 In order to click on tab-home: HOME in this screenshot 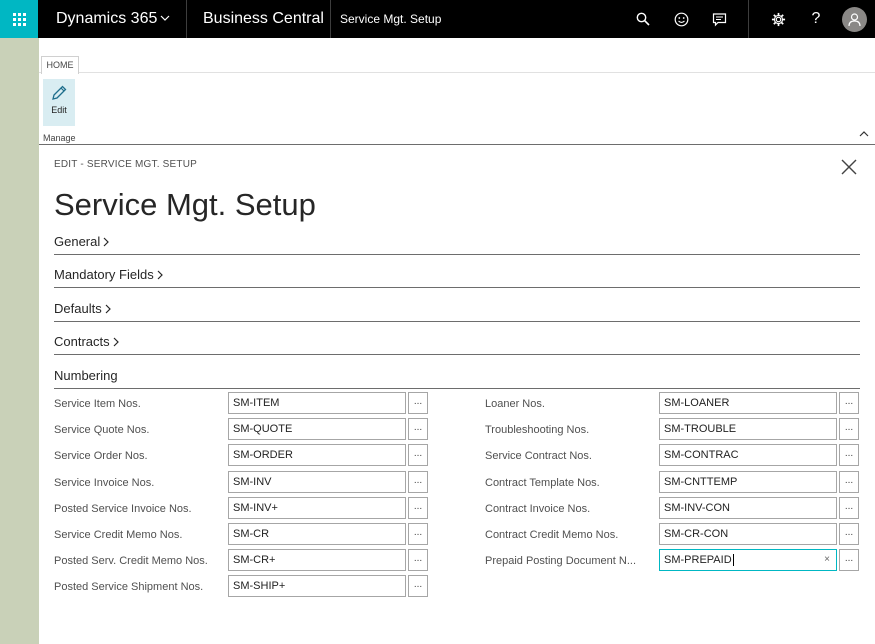, I will do `click(60, 65)`.